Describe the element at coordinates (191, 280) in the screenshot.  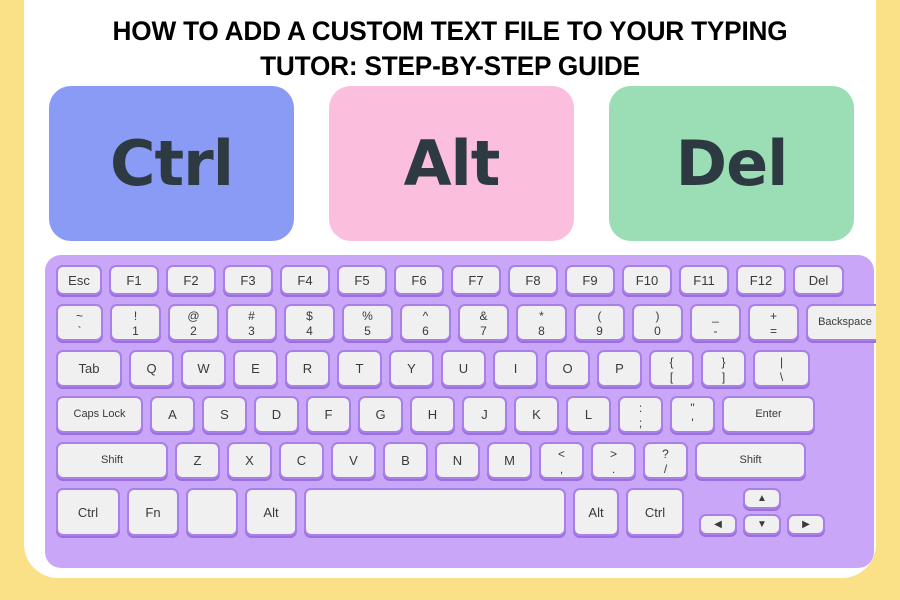
I see `key-f2: F2` at that location.